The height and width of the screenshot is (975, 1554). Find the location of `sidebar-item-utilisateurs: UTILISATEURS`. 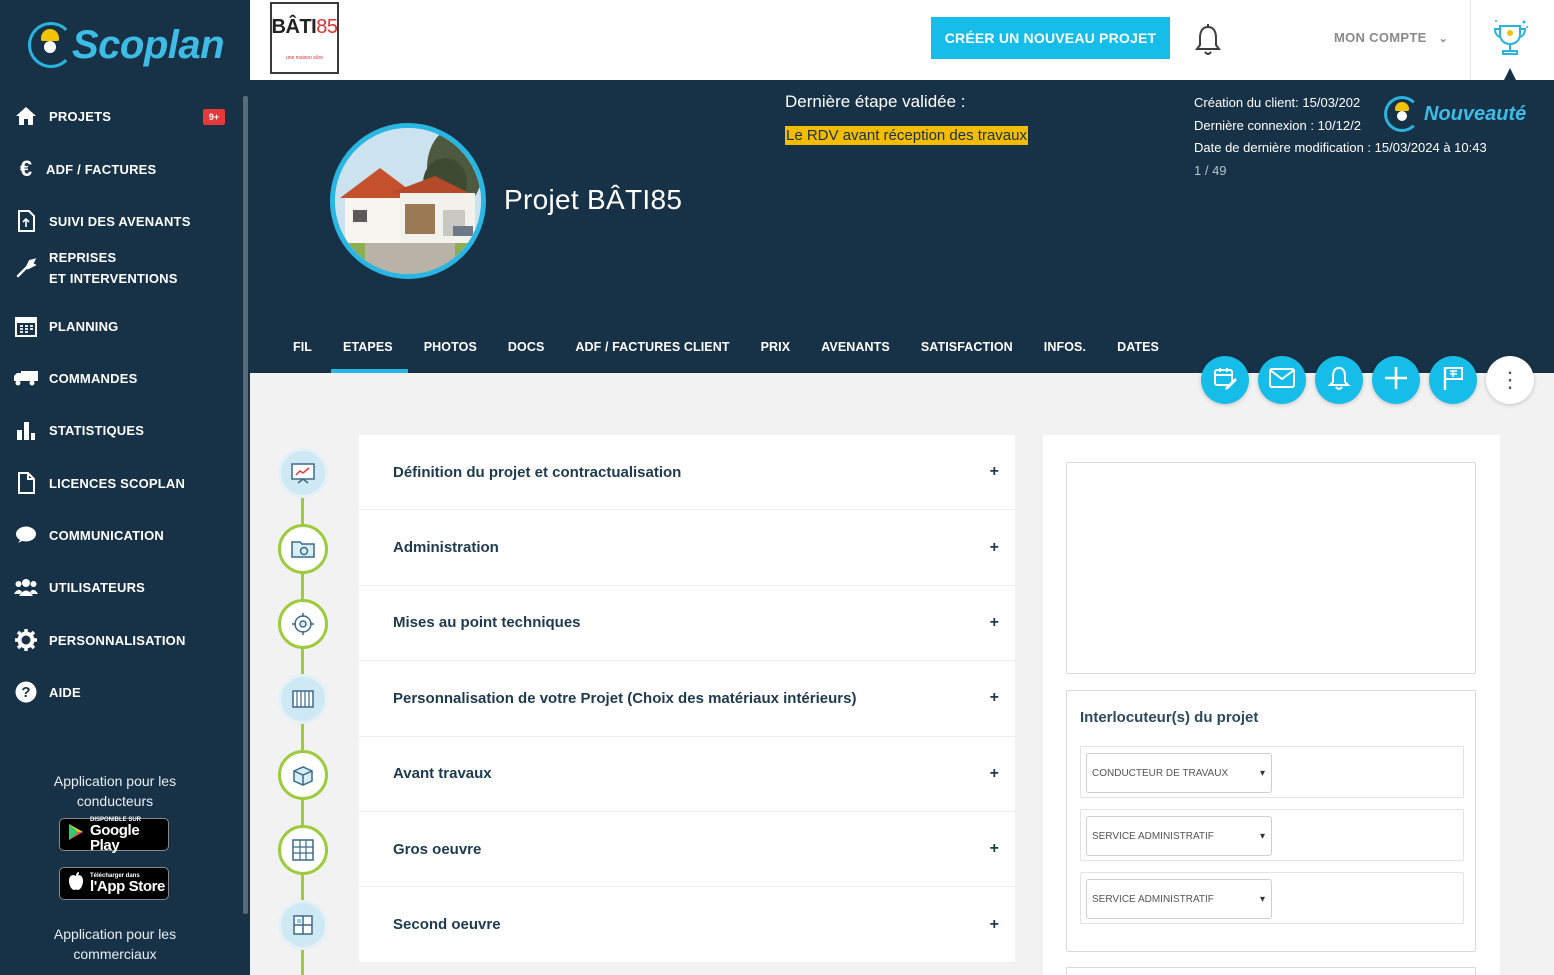

sidebar-item-utilisateurs: UTILISATEURS is located at coordinates (120, 587).